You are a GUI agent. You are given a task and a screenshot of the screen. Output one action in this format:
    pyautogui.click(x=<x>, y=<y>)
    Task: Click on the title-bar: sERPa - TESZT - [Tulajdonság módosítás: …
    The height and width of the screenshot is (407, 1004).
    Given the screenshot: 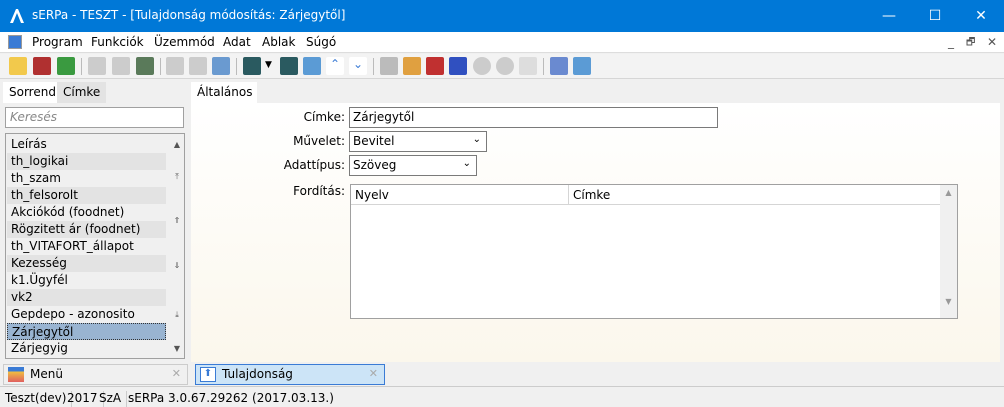 What is the action you would take?
    pyautogui.click(x=502, y=16)
    